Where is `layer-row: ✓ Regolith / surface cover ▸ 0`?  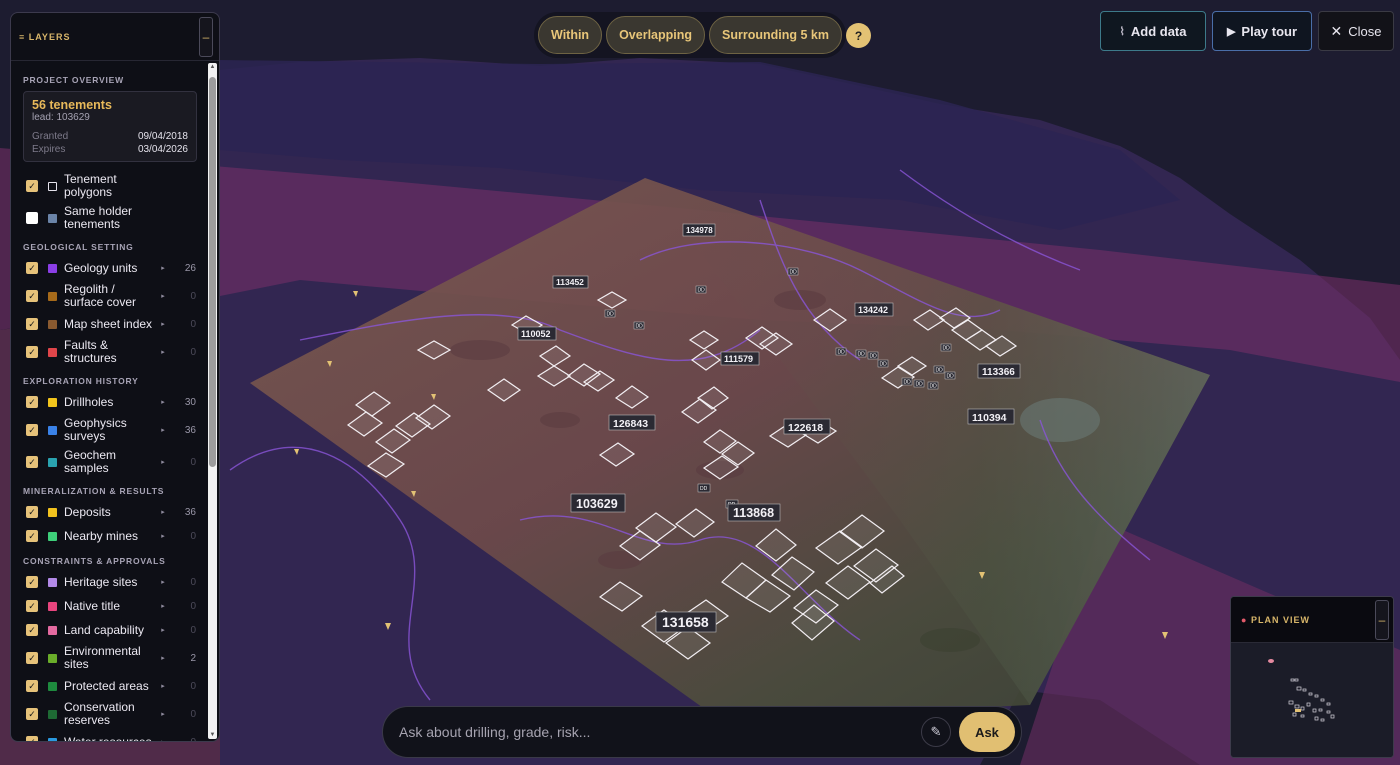 layer-row: ✓ Regolith / surface cover ▸ 0 is located at coordinates (109, 296).